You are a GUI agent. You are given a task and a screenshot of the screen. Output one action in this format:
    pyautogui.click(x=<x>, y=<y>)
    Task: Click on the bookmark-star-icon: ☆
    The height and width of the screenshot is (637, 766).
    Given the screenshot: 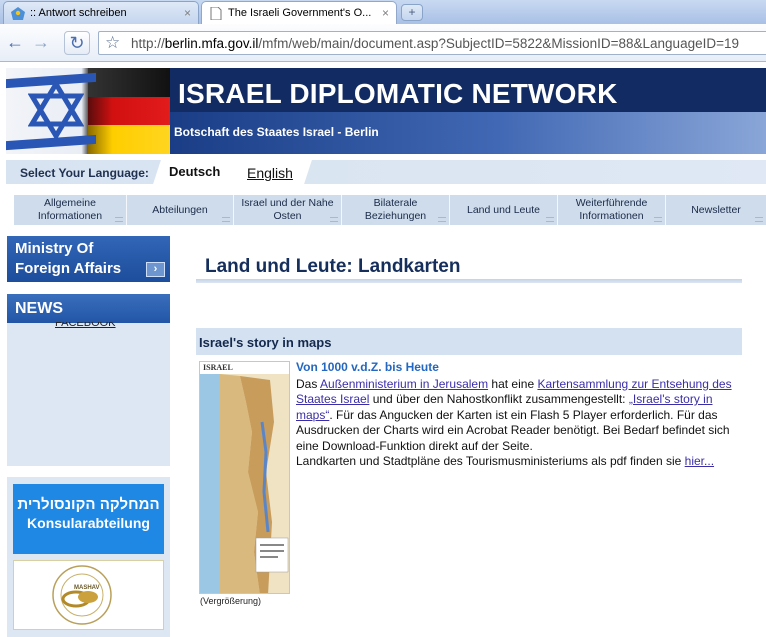 What is the action you would take?
    pyautogui.click(x=112, y=43)
    